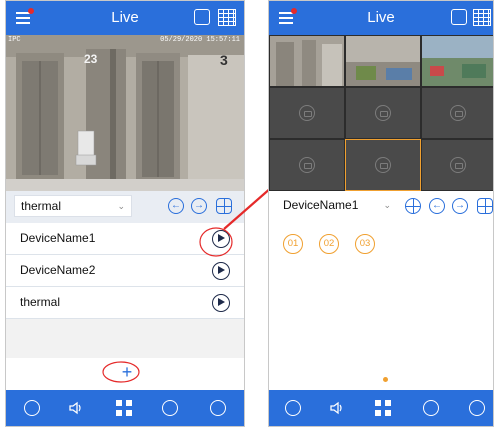  I want to click on channel-button: 01, so click(293, 244).